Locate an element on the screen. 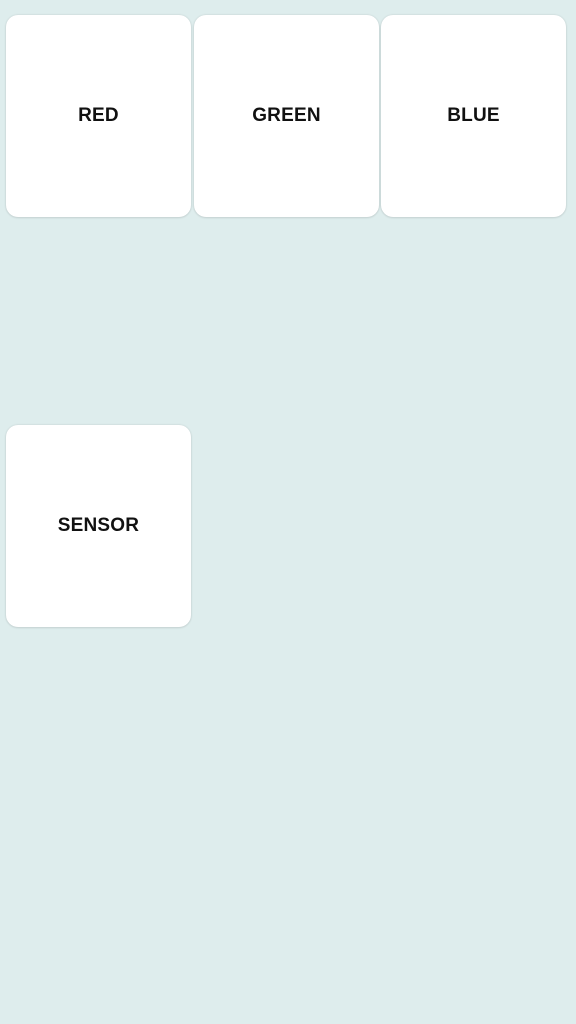 The height and width of the screenshot is (1024, 576). red-button-label: RED is located at coordinates (98, 115).